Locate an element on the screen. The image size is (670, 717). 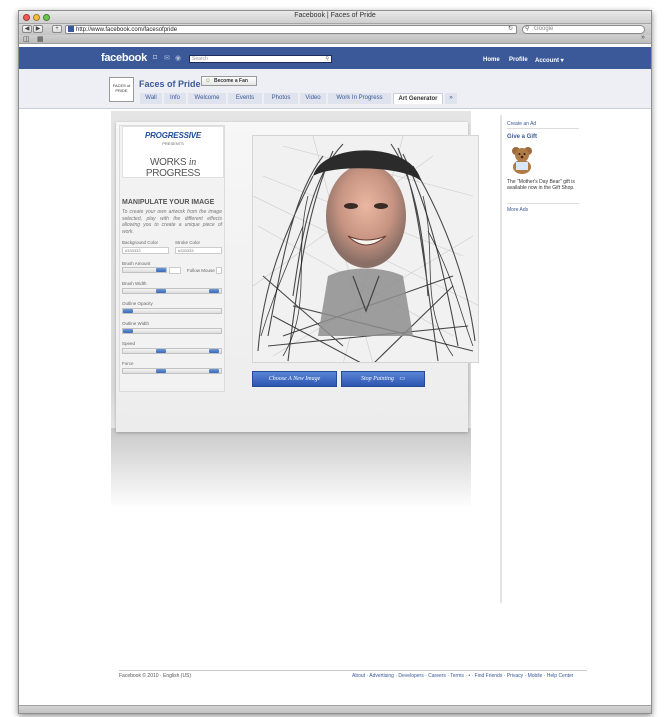
force-slider is located at coordinates (172, 371).